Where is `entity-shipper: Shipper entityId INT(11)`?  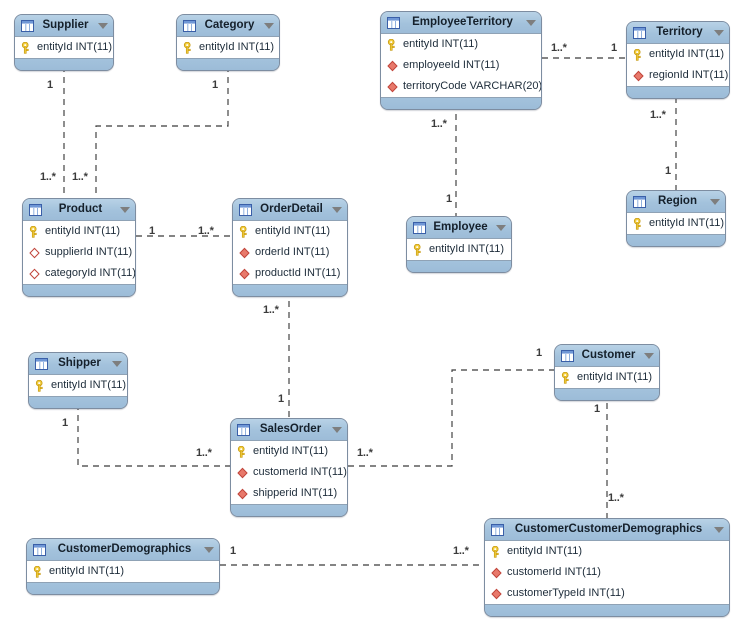 entity-shipper: Shipper entityId INT(11) is located at coordinates (78, 380).